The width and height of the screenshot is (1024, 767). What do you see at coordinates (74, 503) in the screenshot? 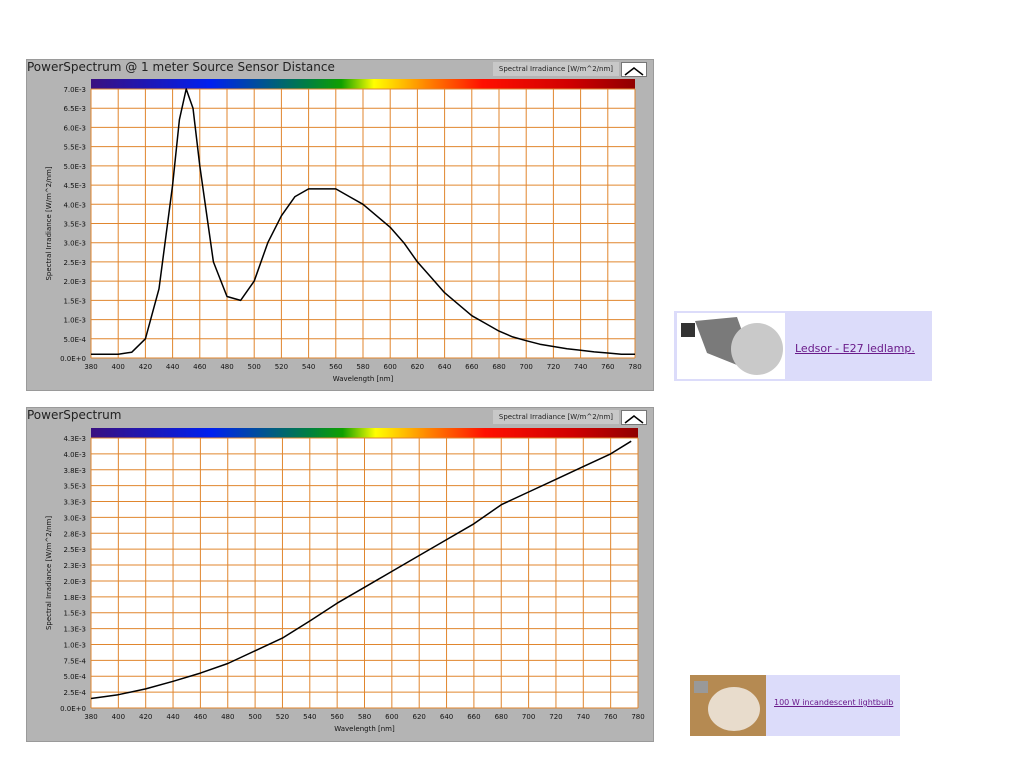
I see `y-tick-label: 3.3E-3` at bounding box center [74, 503].